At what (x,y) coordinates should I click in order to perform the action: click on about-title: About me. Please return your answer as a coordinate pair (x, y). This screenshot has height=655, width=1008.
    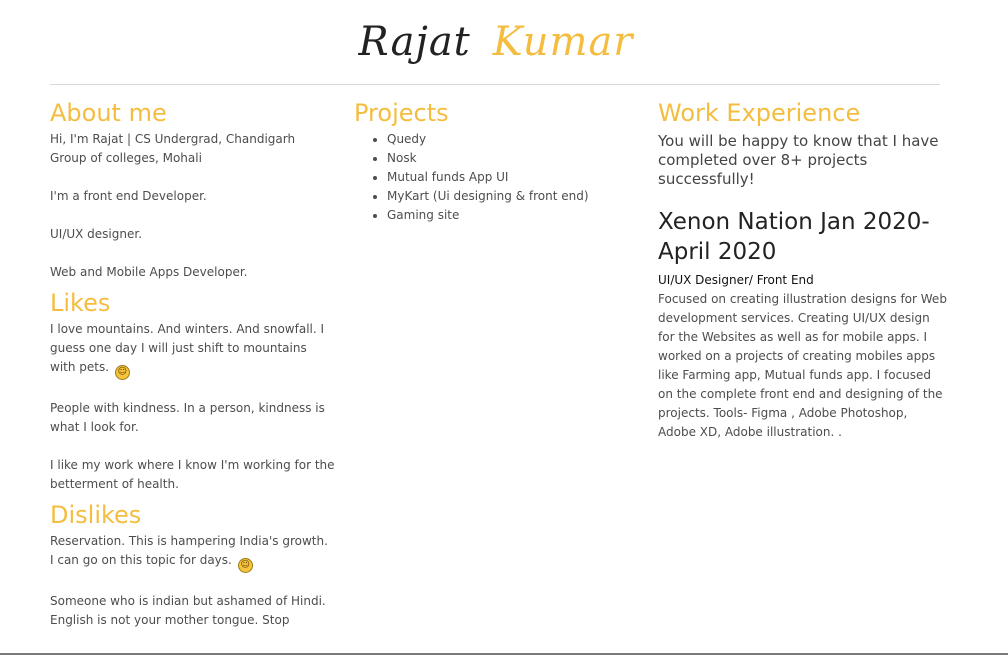
    Looking at the image, I should click on (108, 113).